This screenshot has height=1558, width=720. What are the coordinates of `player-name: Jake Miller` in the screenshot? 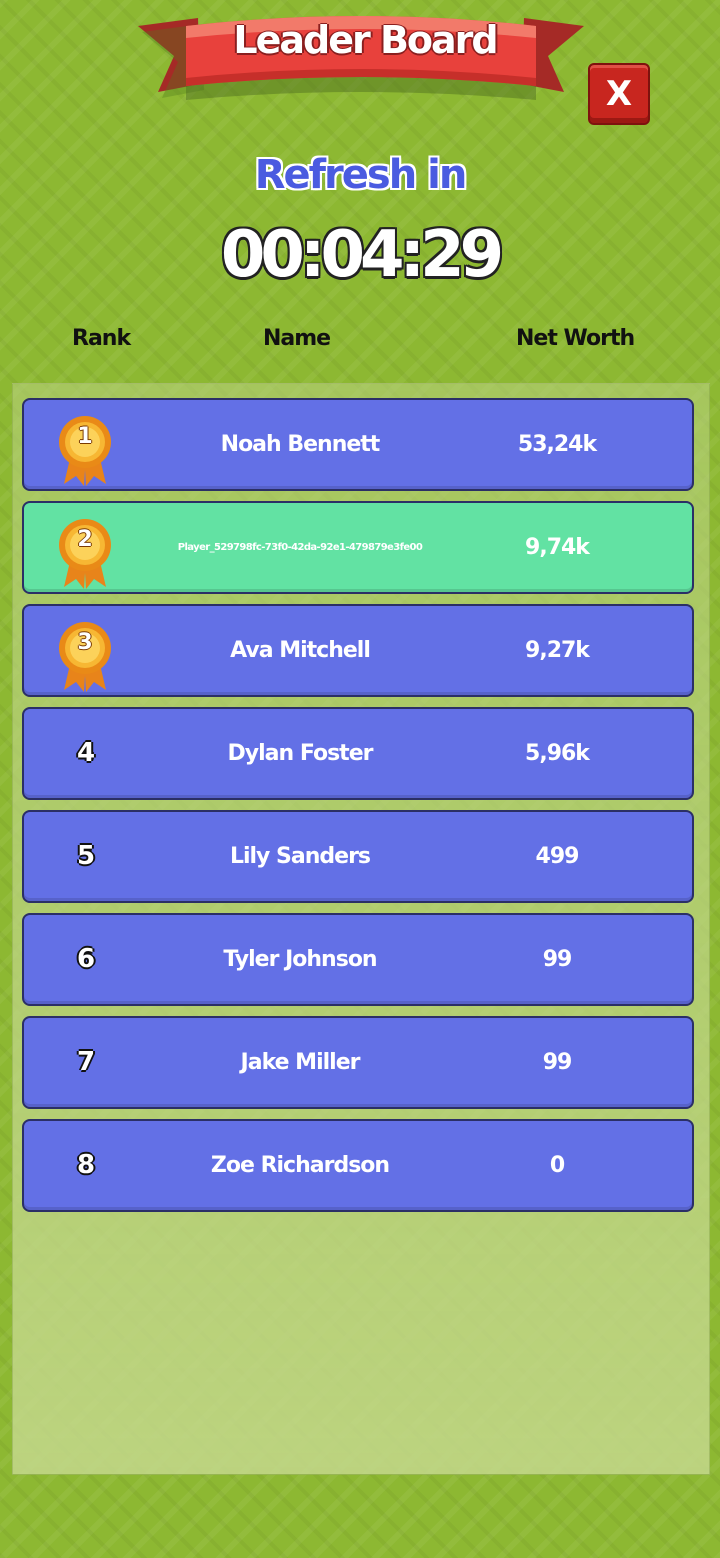 It's located at (300, 1062).